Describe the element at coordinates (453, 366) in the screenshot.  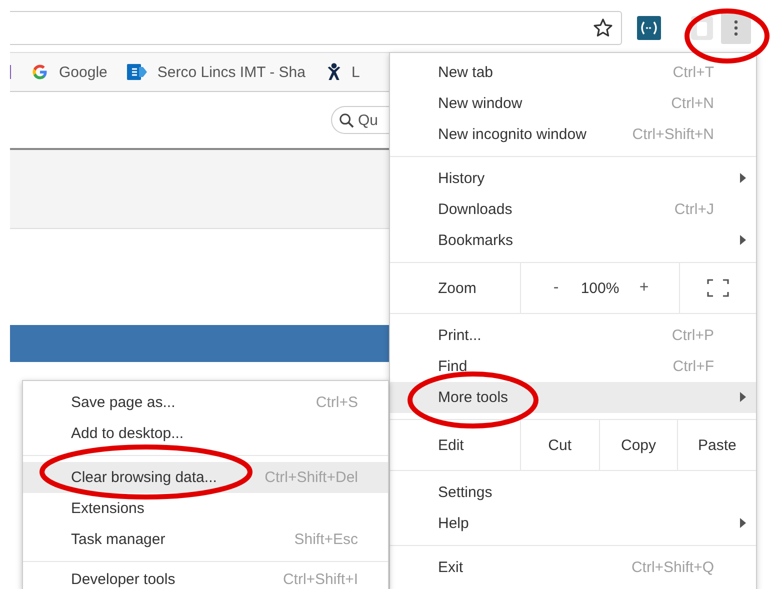
I see `menu-item-label: Find` at that location.